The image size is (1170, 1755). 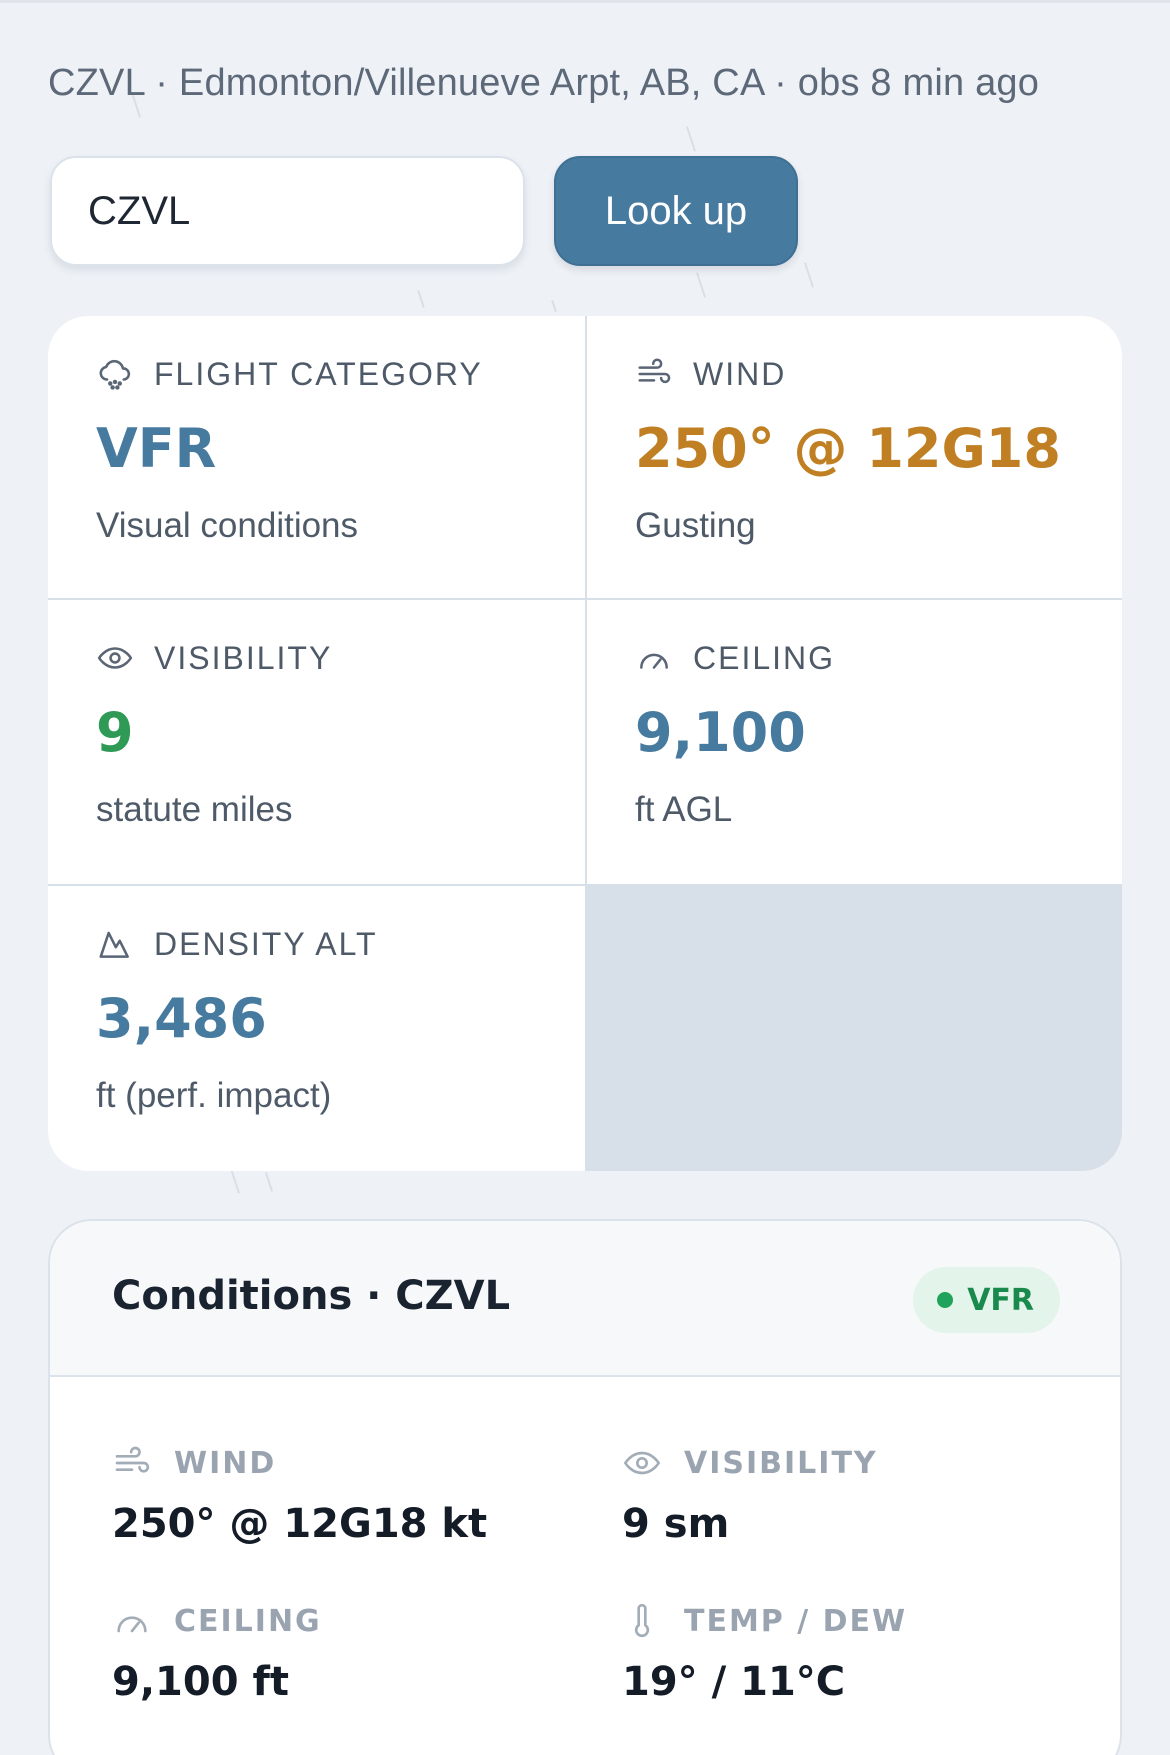 What do you see at coordinates (854, 742) in the screenshot?
I see `ceiling-tile: CEILING 9,100 ft AGL` at bounding box center [854, 742].